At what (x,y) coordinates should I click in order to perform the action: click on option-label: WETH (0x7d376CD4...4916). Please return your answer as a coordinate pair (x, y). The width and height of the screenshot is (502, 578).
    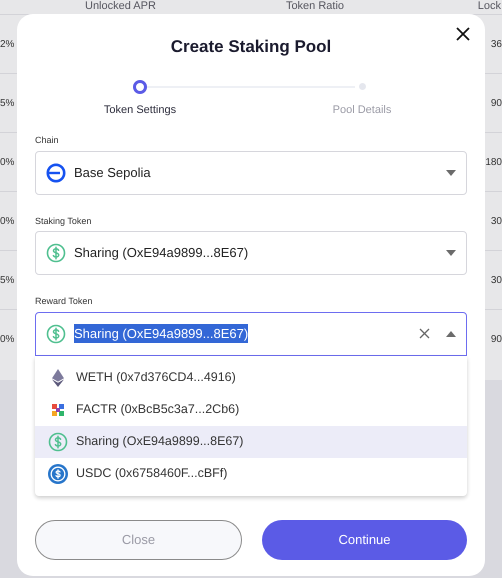
    Looking at the image, I should click on (156, 377).